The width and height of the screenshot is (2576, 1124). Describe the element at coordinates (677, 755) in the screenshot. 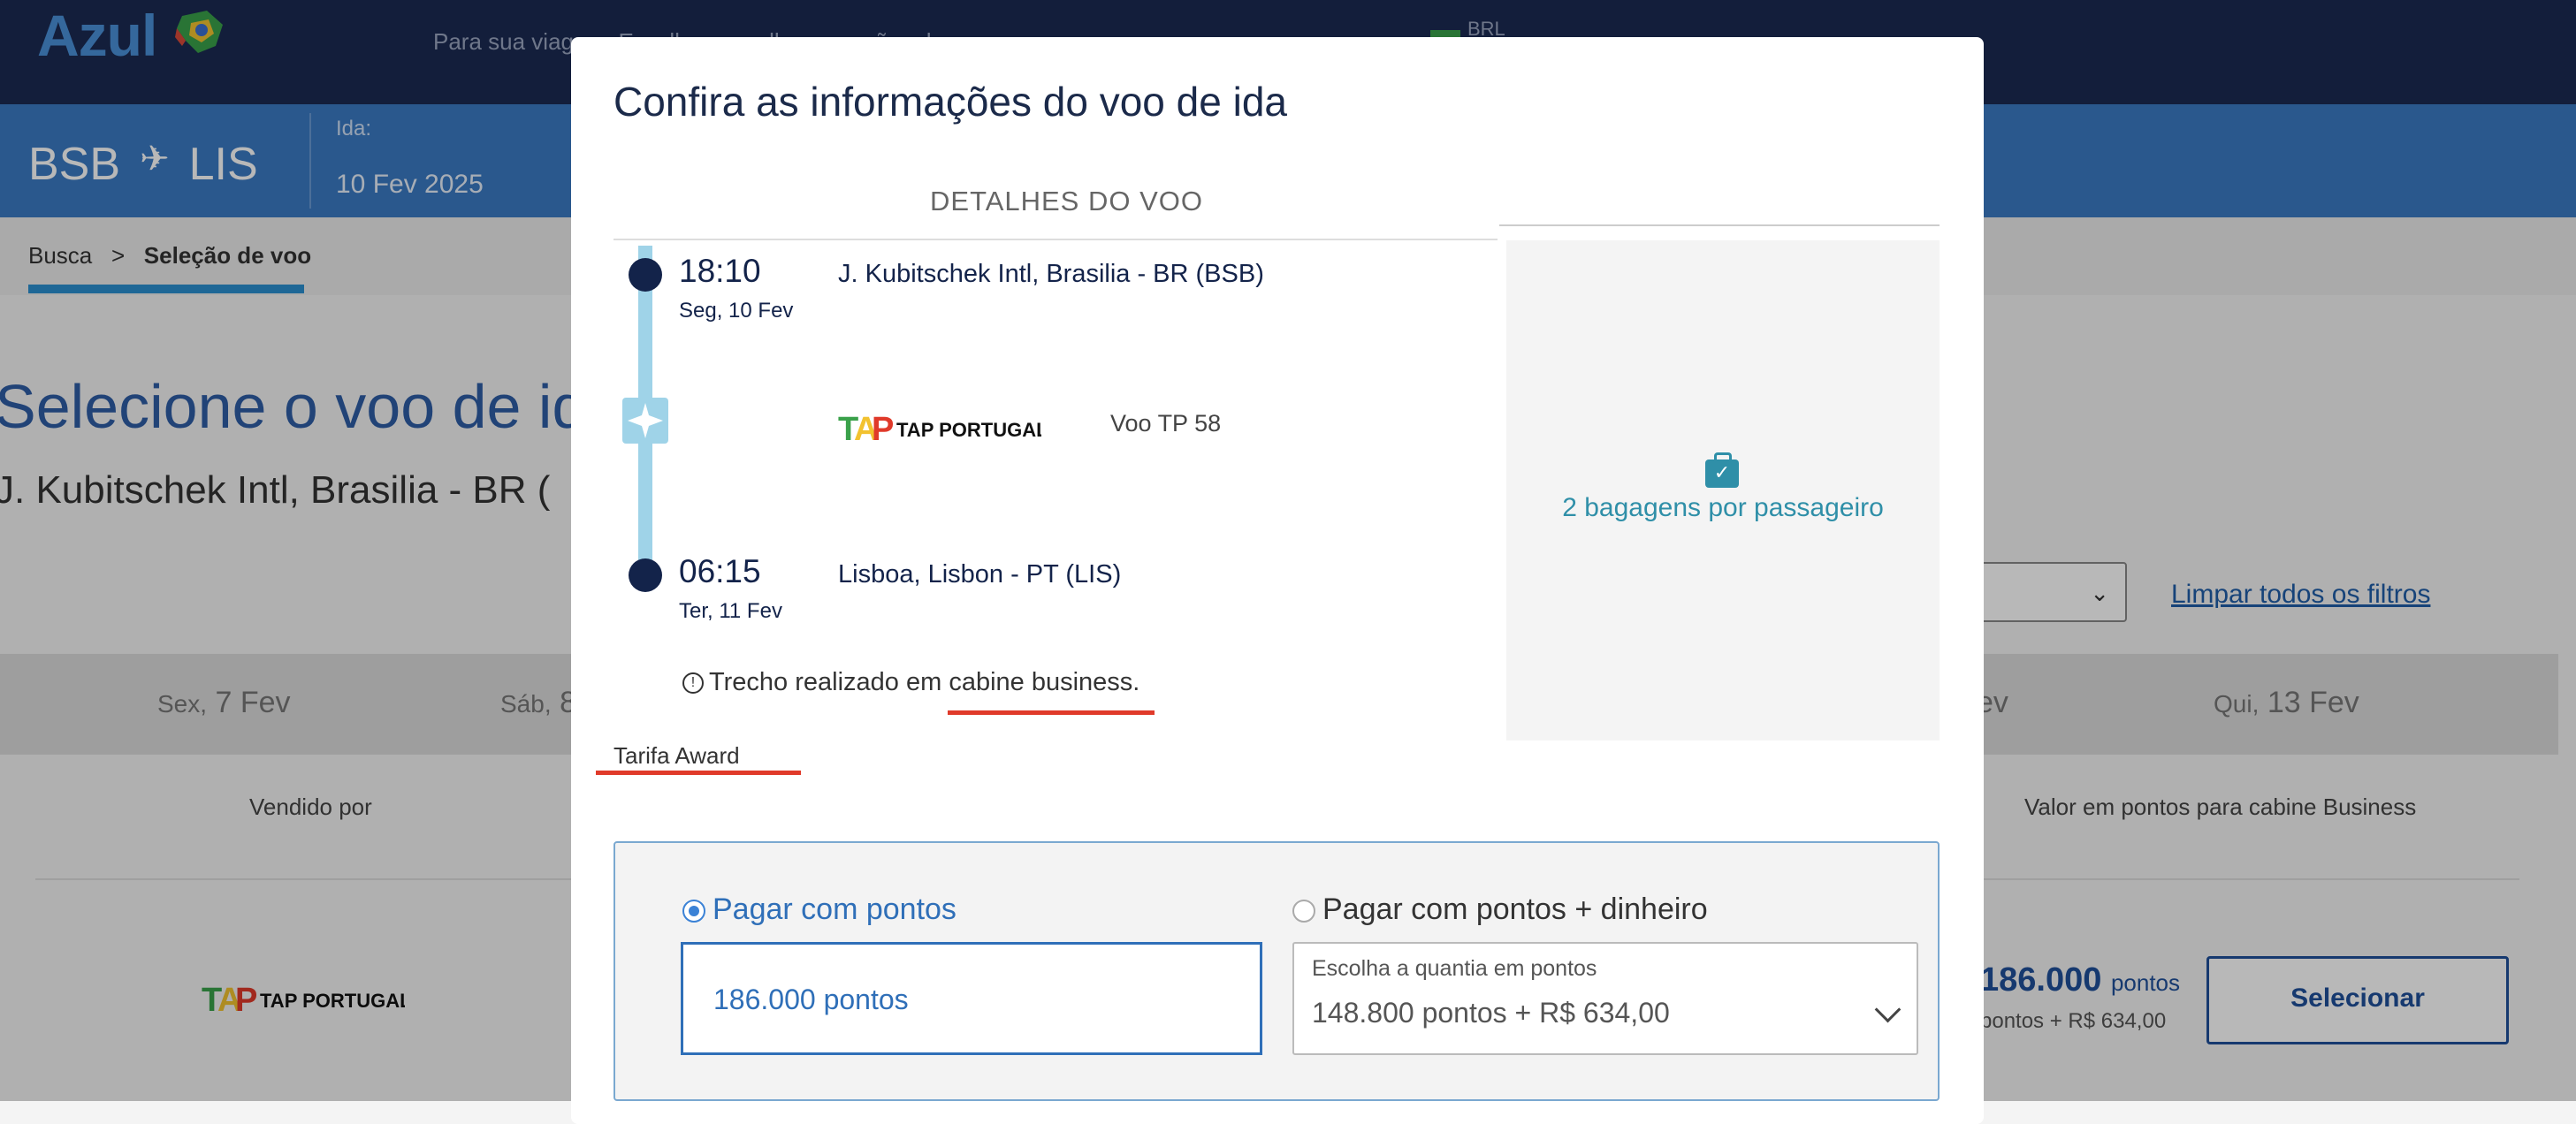

I see `fare-name: Tarifa Award` at that location.